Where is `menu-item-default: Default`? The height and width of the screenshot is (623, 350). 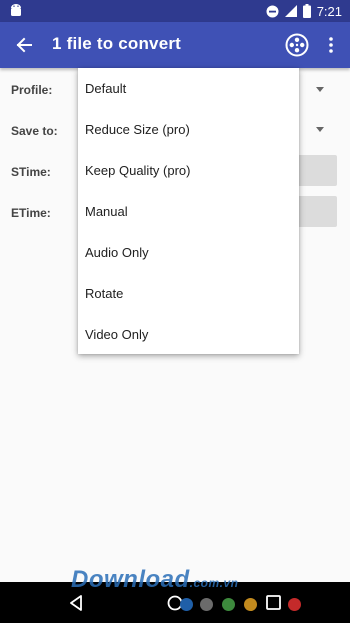 menu-item-default: Default is located at coordinates (188, 88).